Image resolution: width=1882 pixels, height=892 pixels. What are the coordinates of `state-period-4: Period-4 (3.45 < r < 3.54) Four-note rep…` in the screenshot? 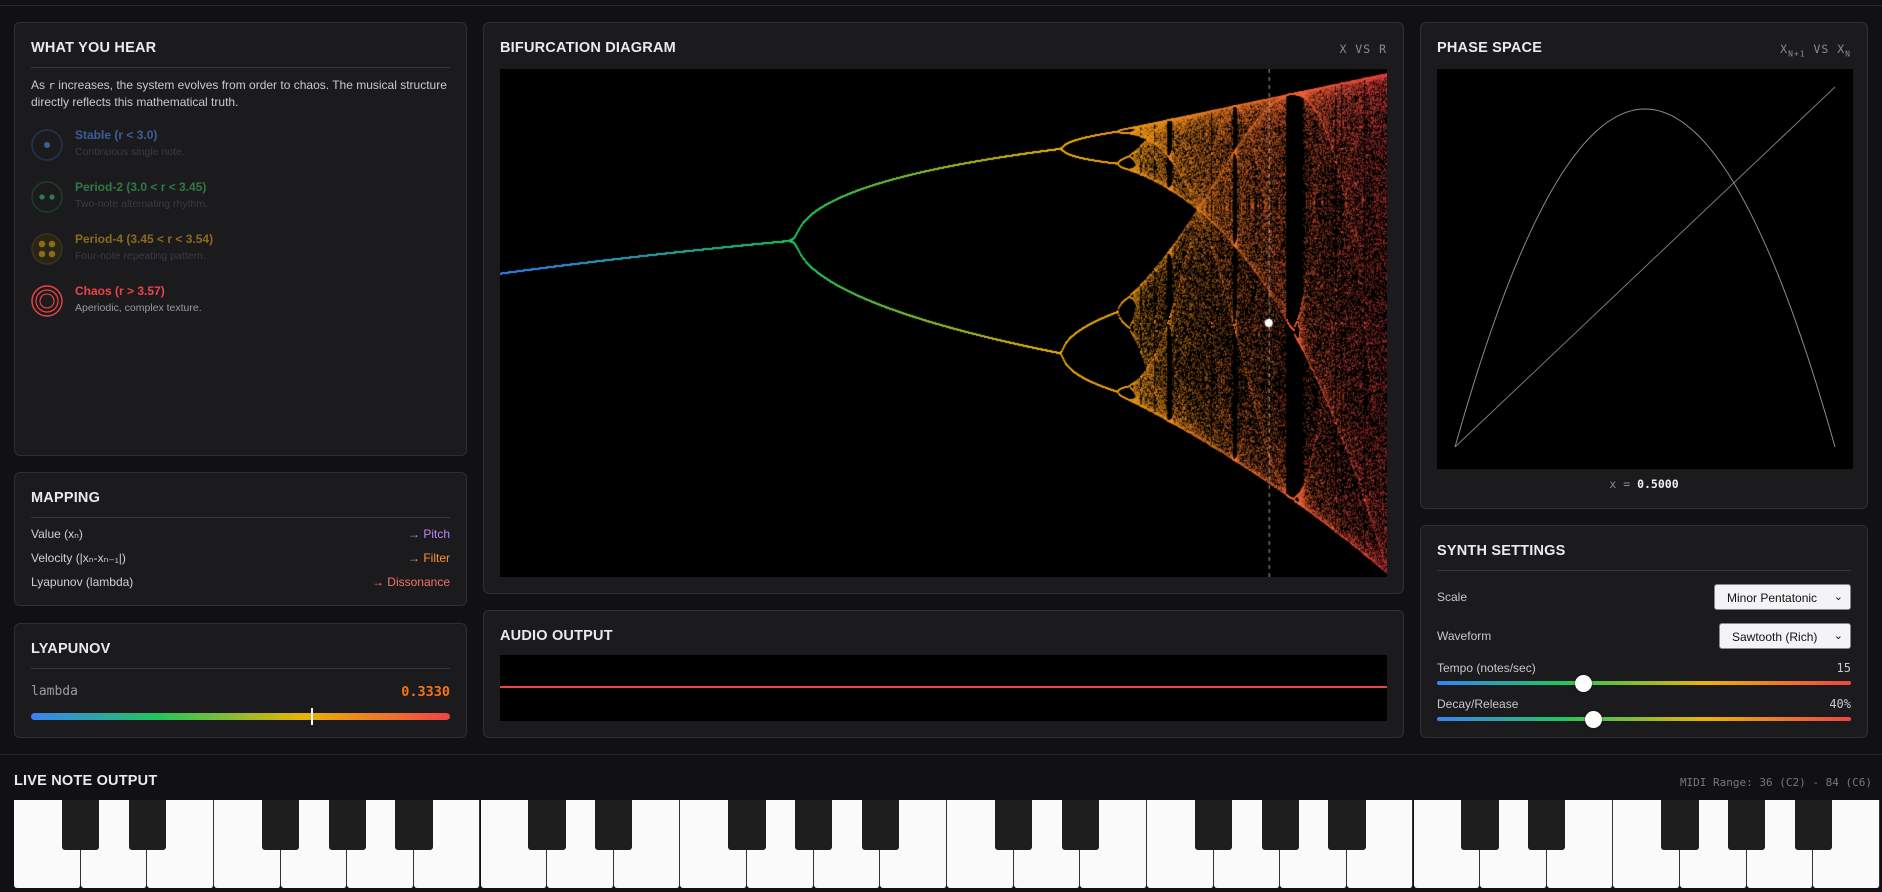 It's located at (241, 251).